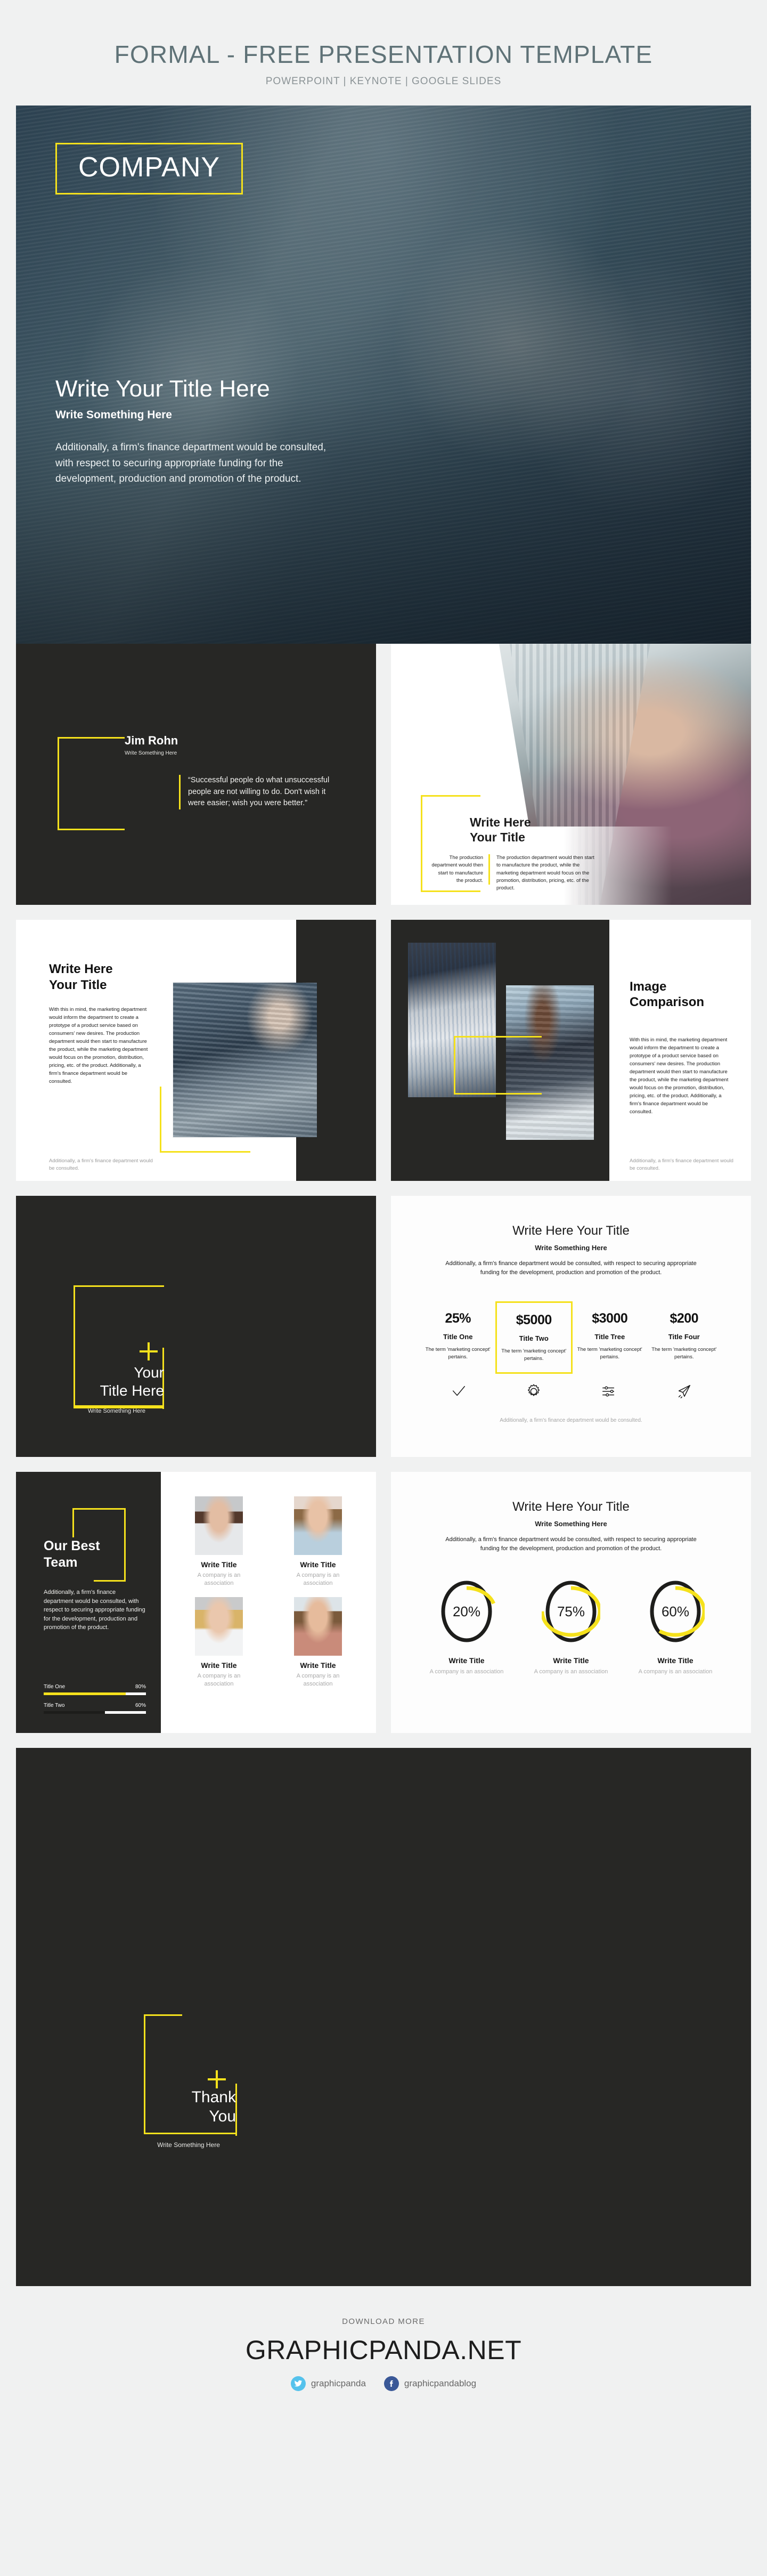  I want to click on hero-title: Write Your Title Here, so click(162, 389).